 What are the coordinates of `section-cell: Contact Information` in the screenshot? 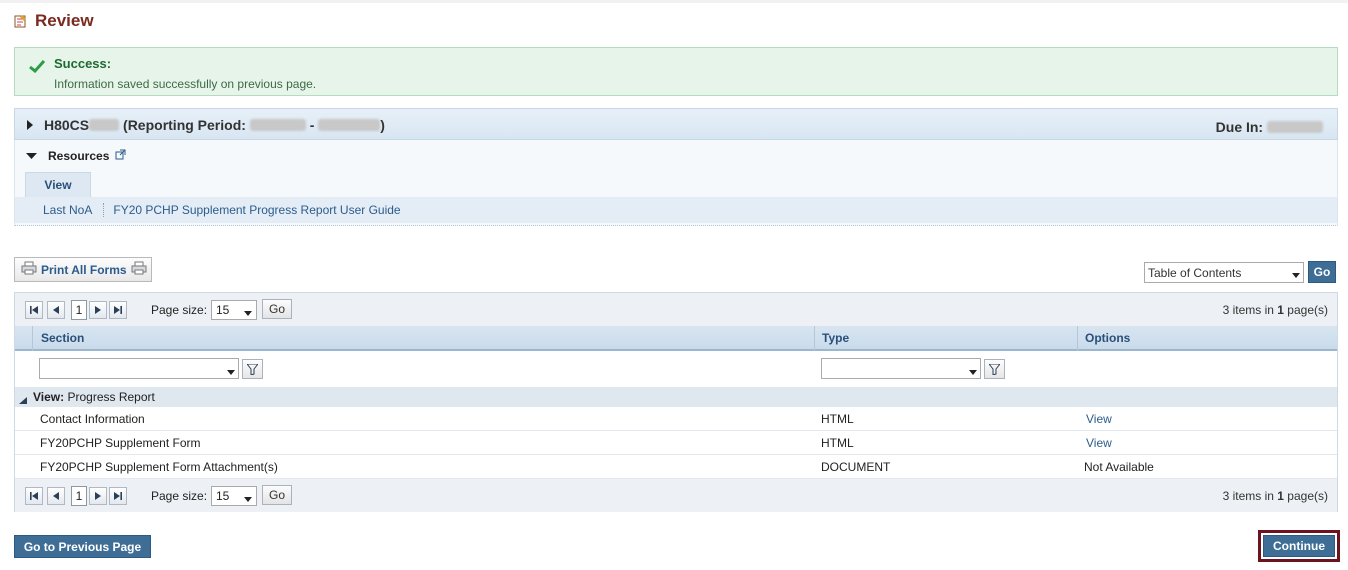 It's located at (92, 419).